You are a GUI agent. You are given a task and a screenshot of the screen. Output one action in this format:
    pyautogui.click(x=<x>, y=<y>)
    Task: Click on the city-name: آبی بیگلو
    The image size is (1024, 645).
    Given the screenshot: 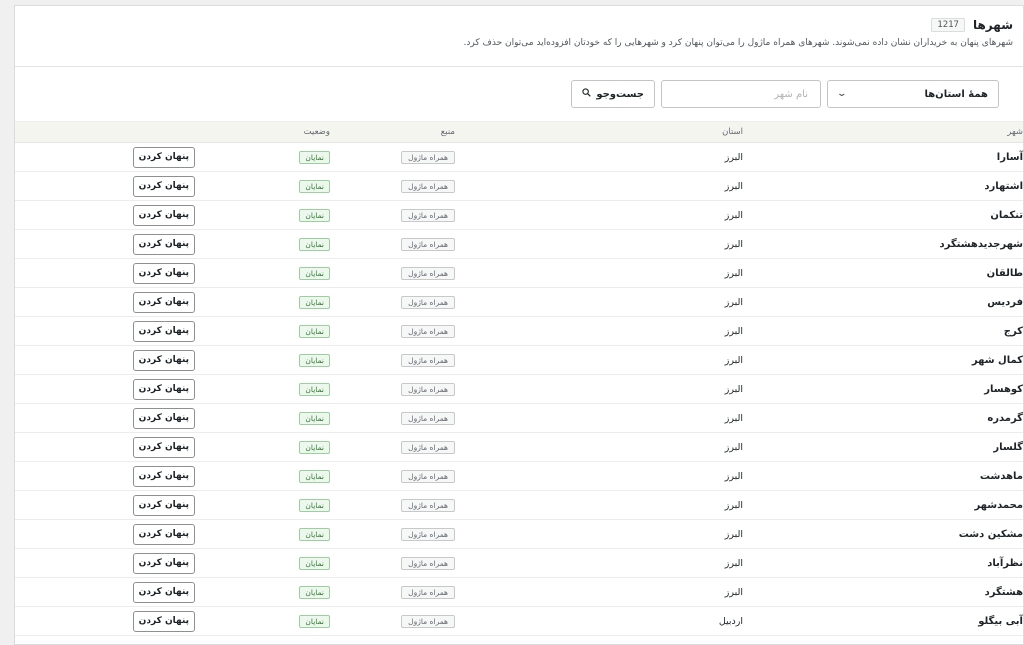 What is the action you would take?
    pyautogui.click(x=1000, y=621)
    